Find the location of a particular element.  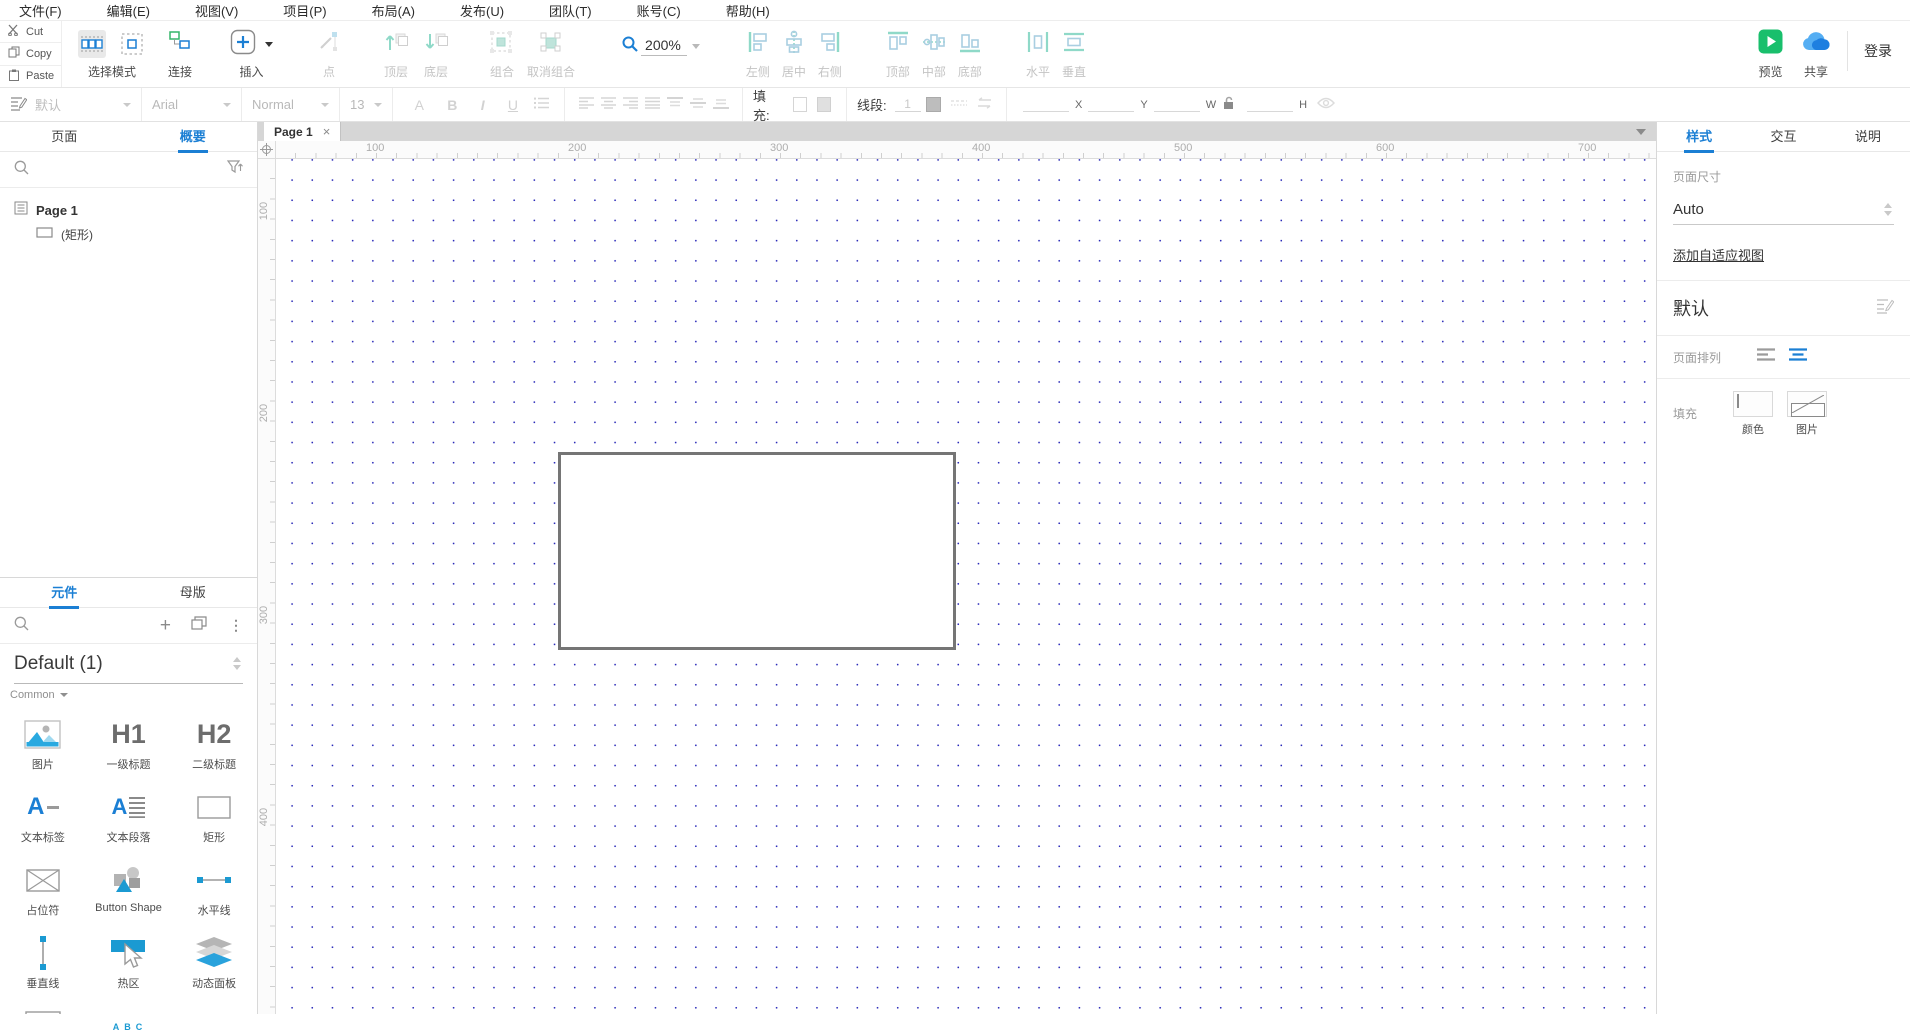

widget-droplist: ABC is located at coordinates (129, 1016).